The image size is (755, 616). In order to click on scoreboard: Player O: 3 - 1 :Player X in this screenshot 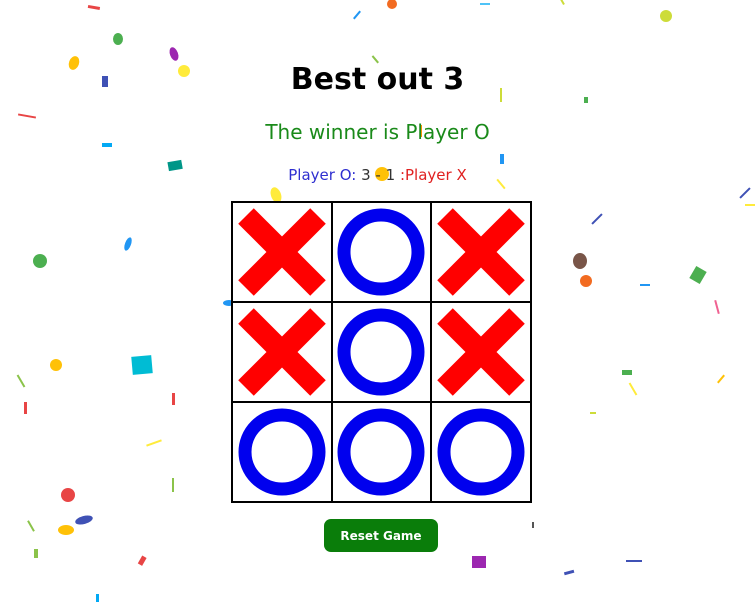, I will do `click(377, 175)`.